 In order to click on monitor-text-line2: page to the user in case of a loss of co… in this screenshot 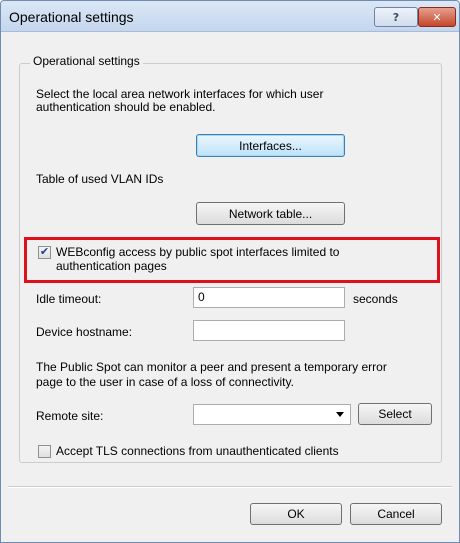, I will do `click(165, 382)`.